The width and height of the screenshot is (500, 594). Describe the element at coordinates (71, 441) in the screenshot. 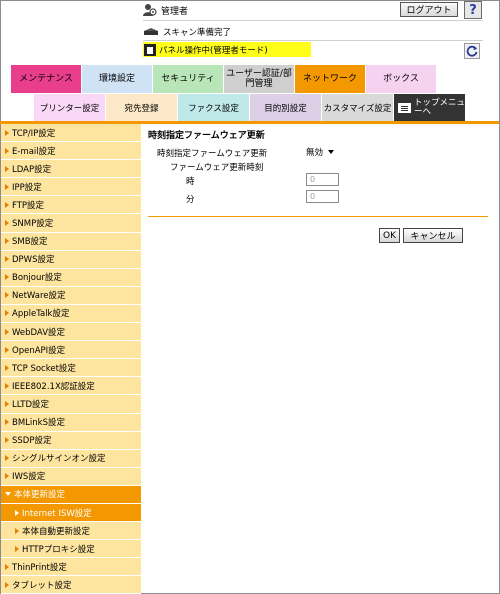

I see `sidebar-item-ssdp: SSDP設定` at that location.